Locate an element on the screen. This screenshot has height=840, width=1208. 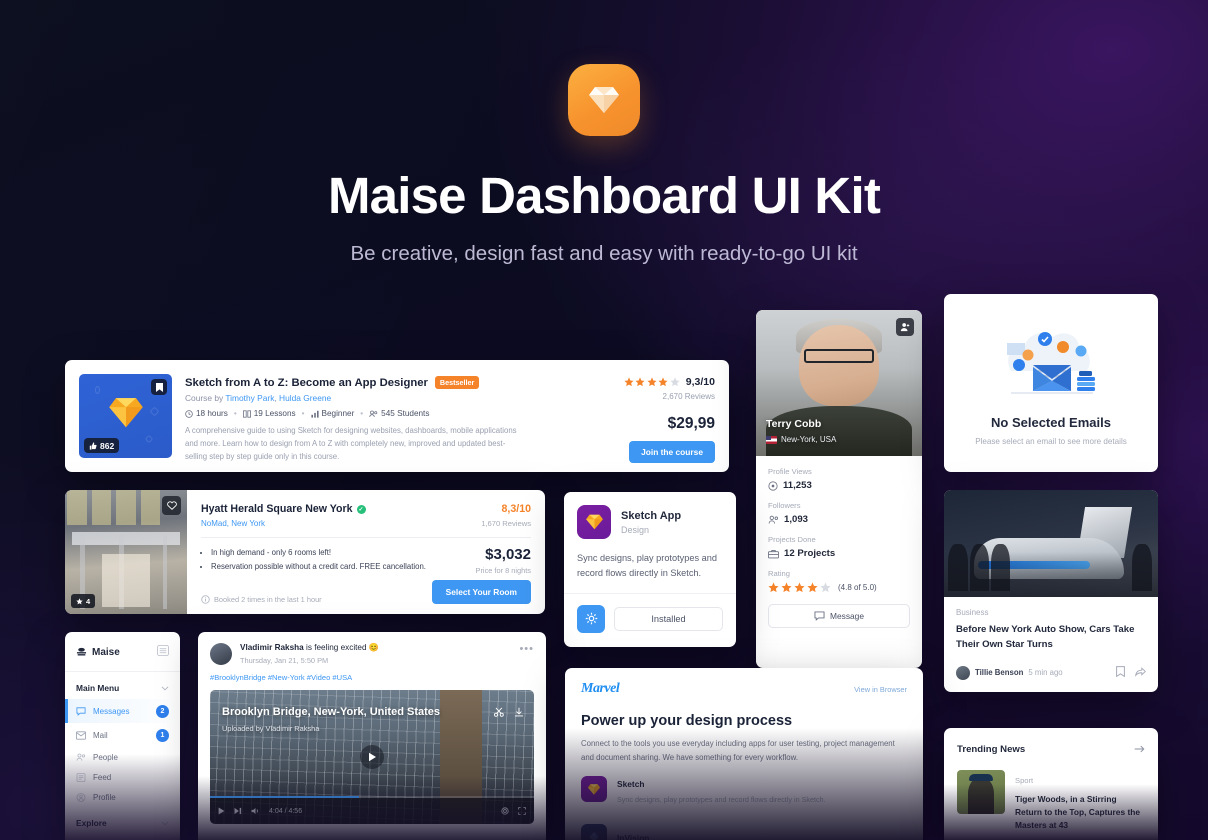
profile-name: Terry Cobb is located at coordinates (794, 424).